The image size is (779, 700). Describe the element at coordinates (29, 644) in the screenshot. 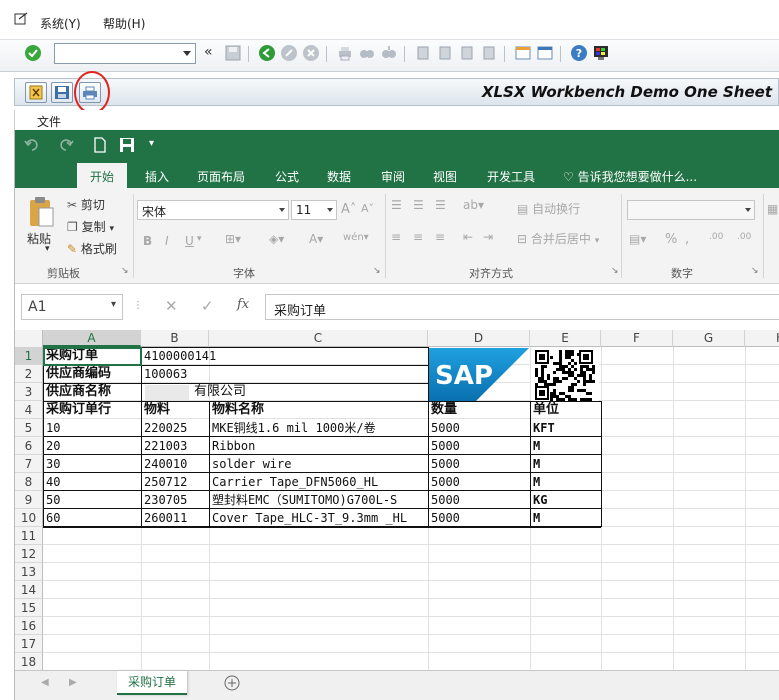

I see `row-header: 17` at that location.